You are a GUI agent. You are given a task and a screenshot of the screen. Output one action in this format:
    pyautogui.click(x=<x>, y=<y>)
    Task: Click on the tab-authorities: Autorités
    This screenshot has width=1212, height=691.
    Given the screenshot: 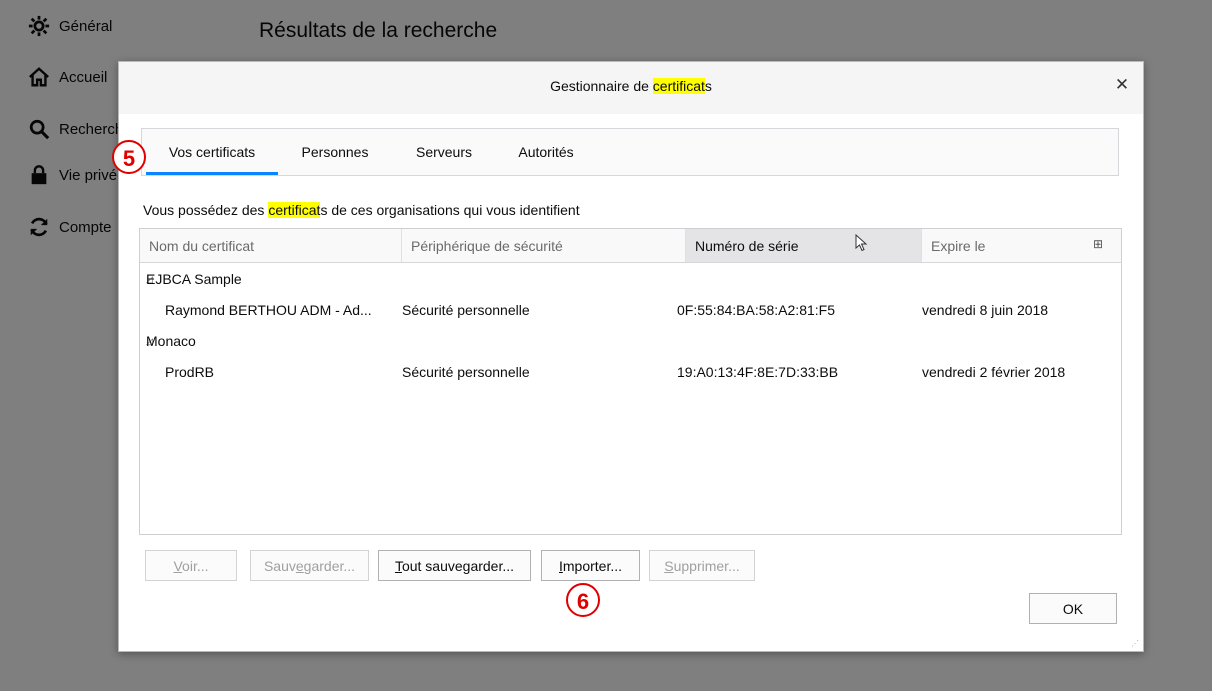 What is the action you would take?
    pyautogui.click(x=546, y=151)
    